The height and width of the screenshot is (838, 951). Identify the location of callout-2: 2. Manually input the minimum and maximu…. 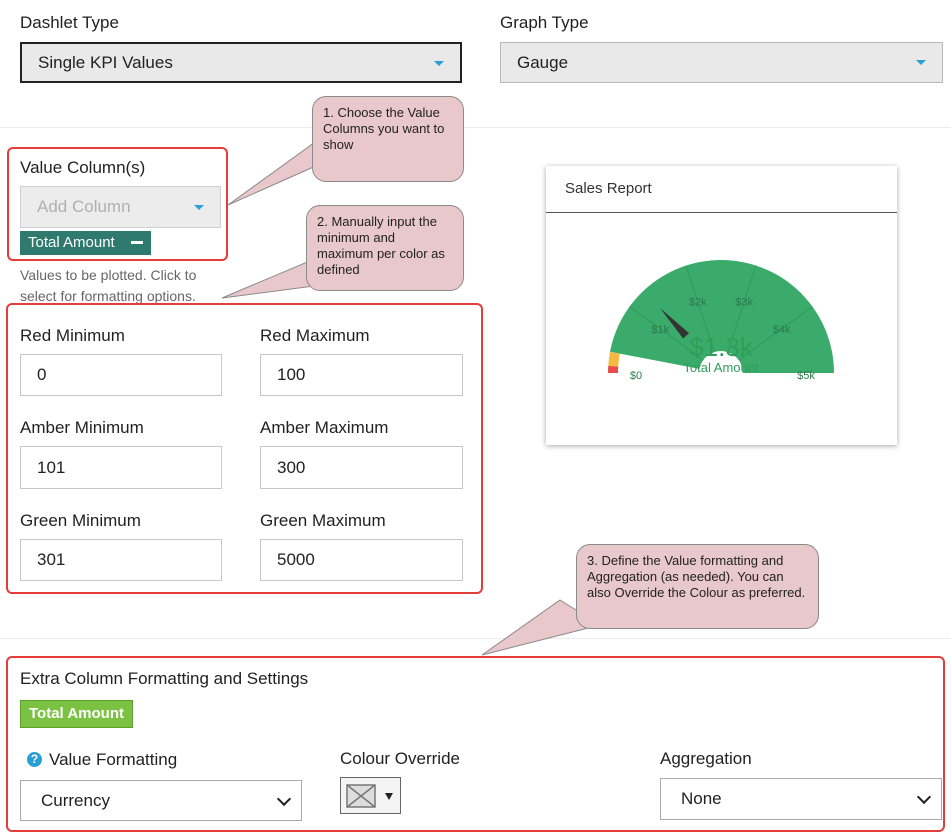
(385, 248).